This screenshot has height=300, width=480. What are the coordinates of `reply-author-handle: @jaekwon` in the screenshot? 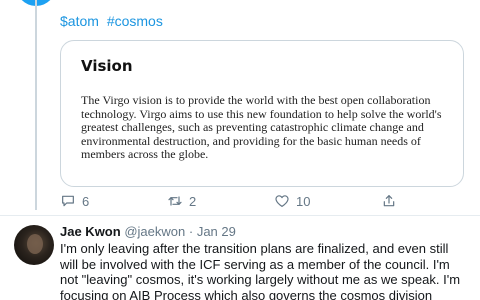 It's located at (154, 231).